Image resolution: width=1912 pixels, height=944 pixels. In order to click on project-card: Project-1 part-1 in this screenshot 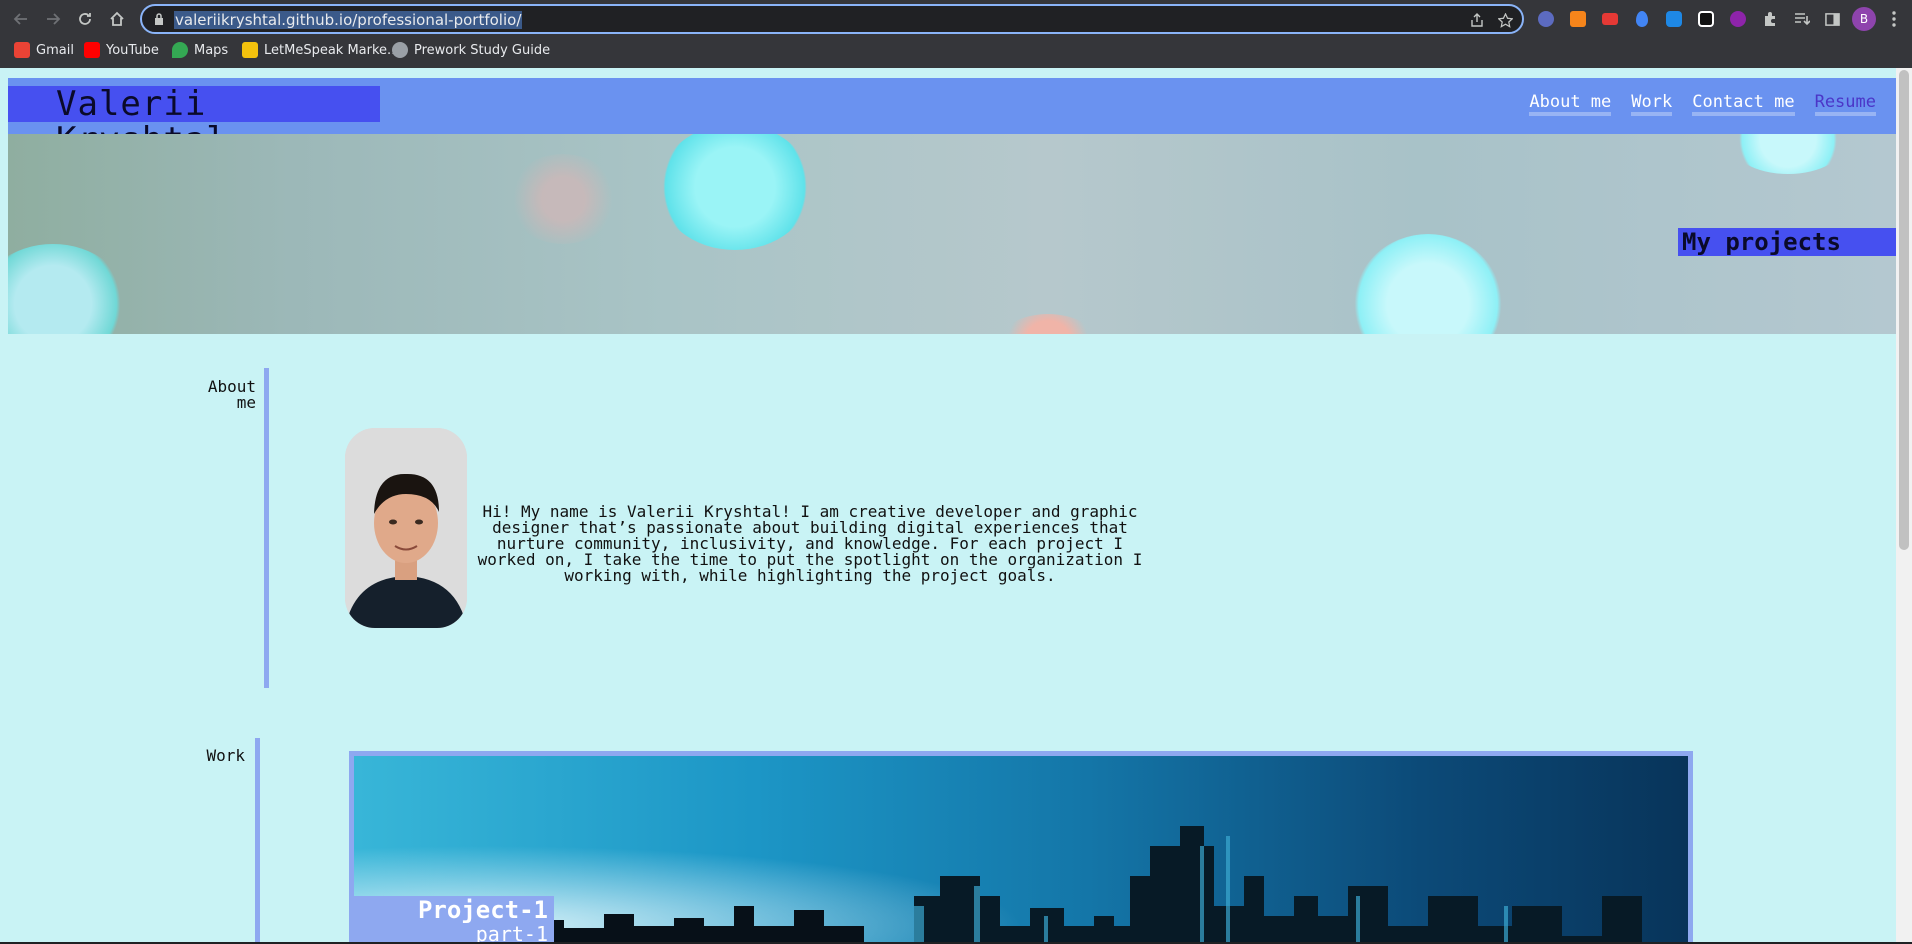, I will do `click(1021, 846)`.